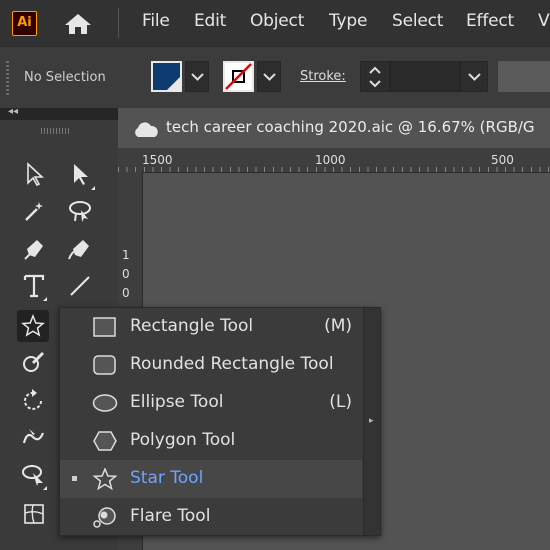 Image resolution: width=550 pixels, height=550 pixels. What do you see at coordinates (34, 211) in the screenshot?
I see `magic-wand-tool-icon` at bounding box center [34, 211].